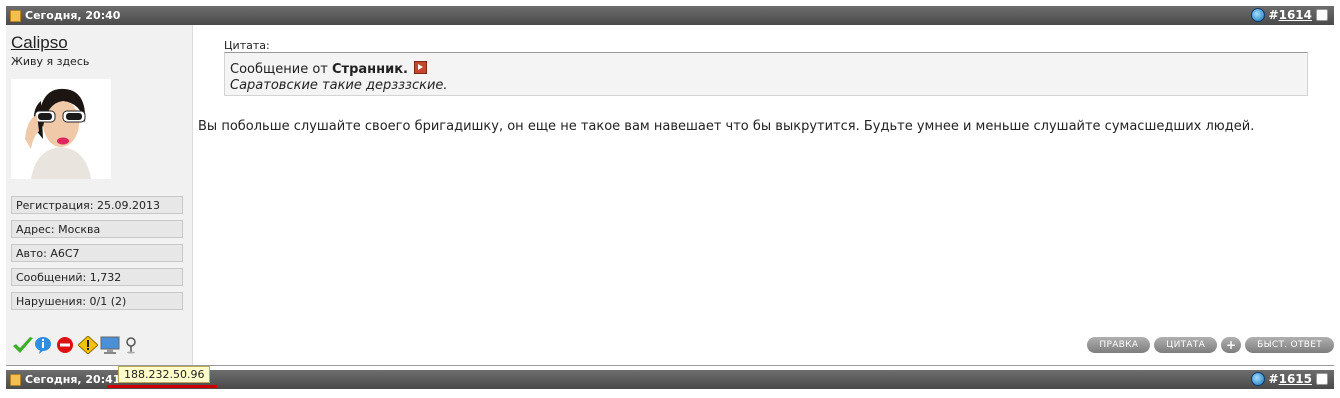  Describe the element at coordinates (1119, 345) in the screenshot. I see `edit-button: ПРАВКА` at that location.